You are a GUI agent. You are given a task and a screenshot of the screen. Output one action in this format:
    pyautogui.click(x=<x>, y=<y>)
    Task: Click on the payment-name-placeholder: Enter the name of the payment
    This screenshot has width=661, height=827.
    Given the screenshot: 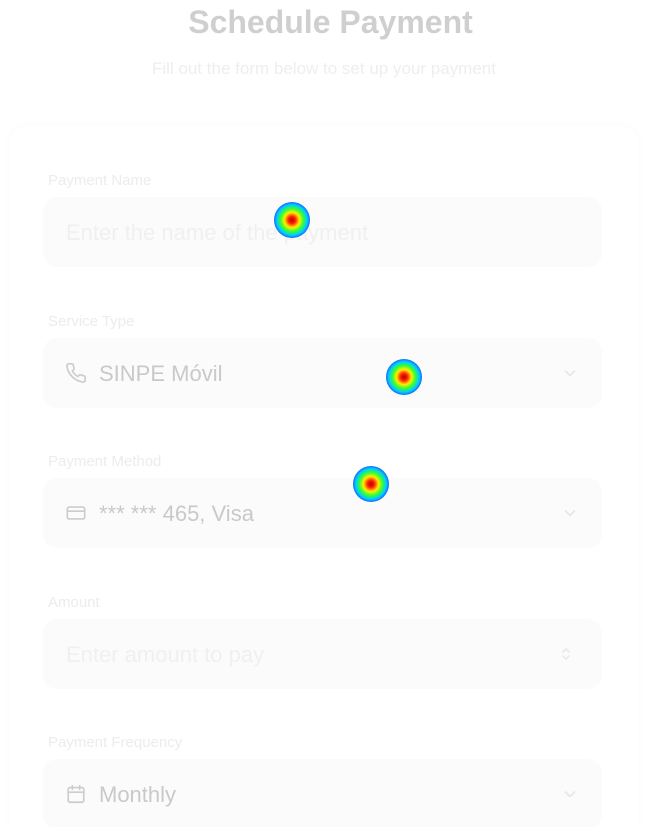 What is the action you would take?
    pyautogui.click(x=217, y=232)
    